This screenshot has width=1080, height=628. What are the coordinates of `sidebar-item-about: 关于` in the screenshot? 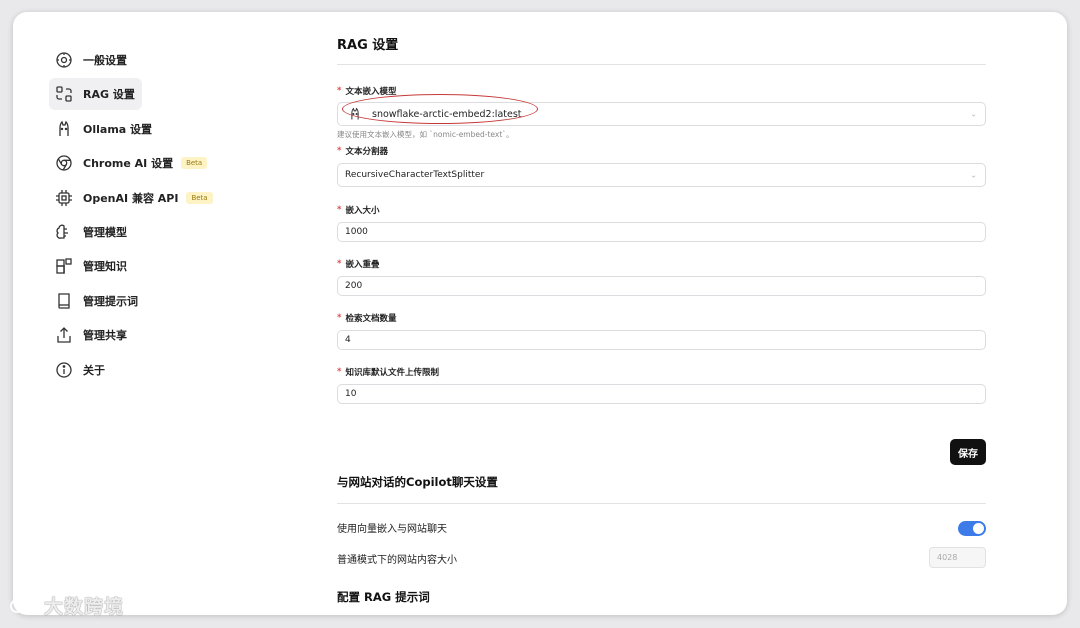 It's located at (149, 370).